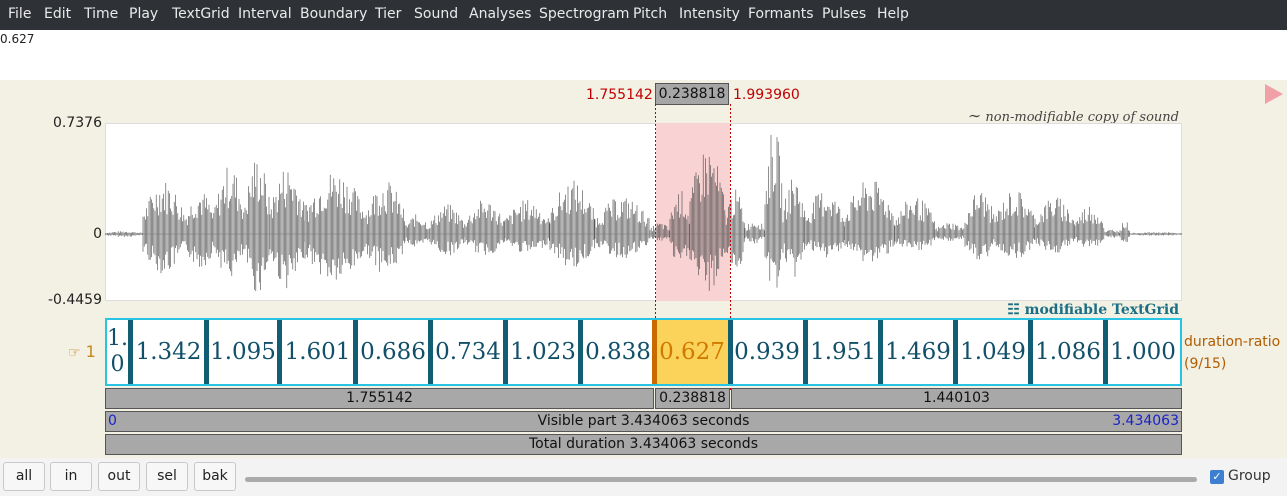 The image size is (1287, 496). What do you see at coordinates (692, 352) in the screenshot?
I see `interval-cell-9-selected: 0.627` at bounding box center [692, 352].